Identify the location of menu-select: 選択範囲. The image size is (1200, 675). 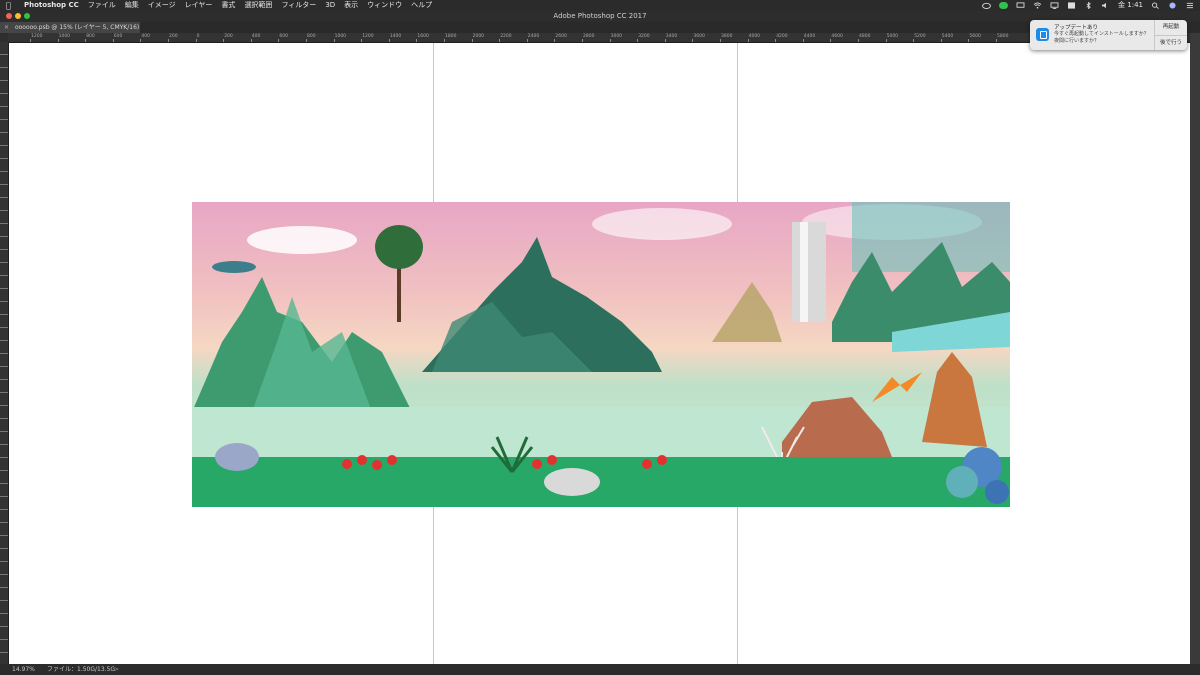
(258, 5).